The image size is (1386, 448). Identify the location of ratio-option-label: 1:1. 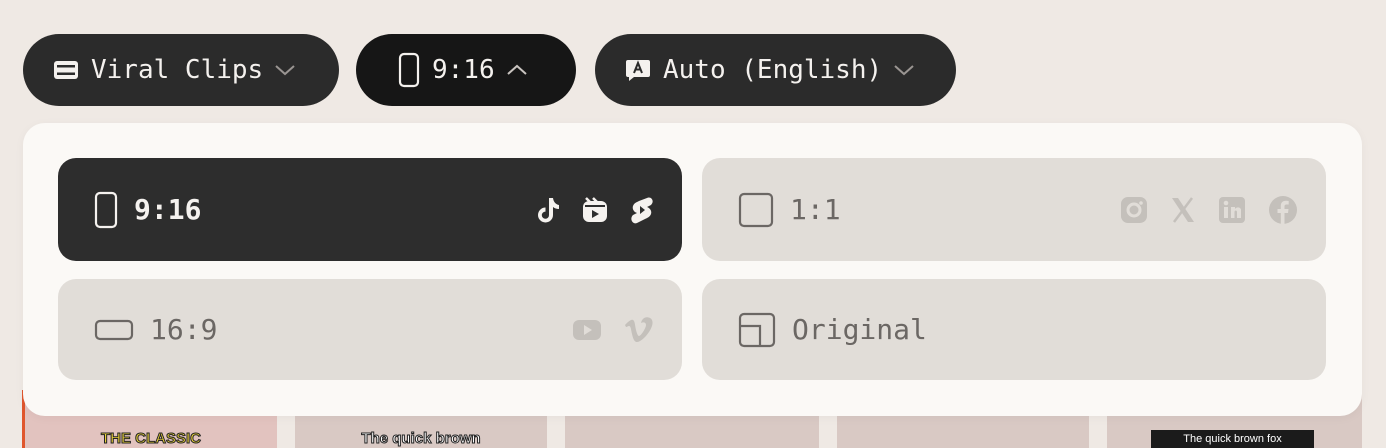
(815, 209).